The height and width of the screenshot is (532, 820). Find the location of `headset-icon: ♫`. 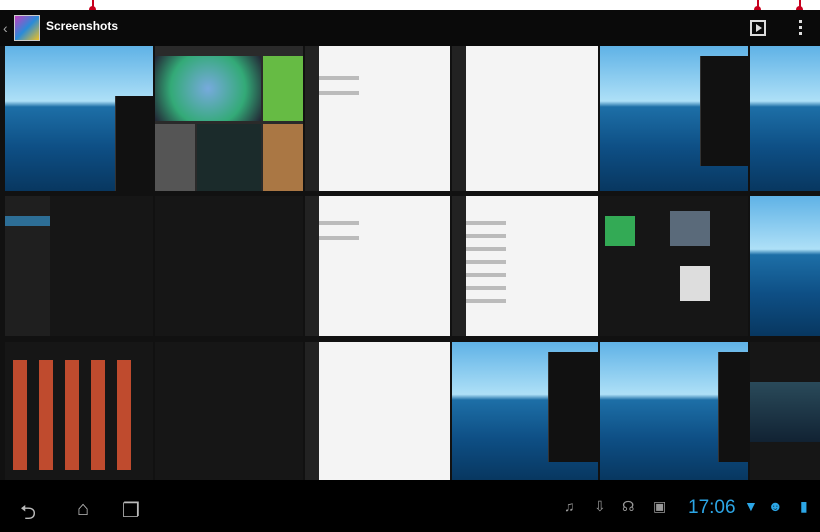

headset-icon: ♫ is located at coordinates (569, 506).